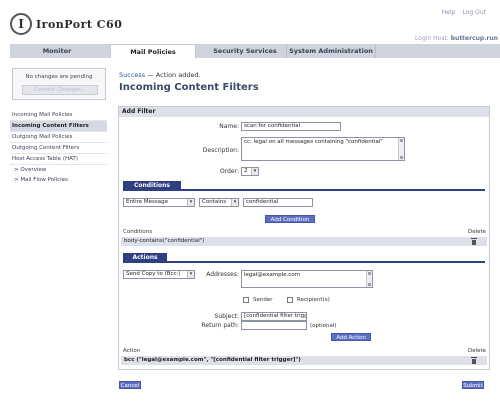 The height and width of the screenshot is (402, 500). I want to click on condition-scope-select: Entire Message ▾, so click(159, 202).